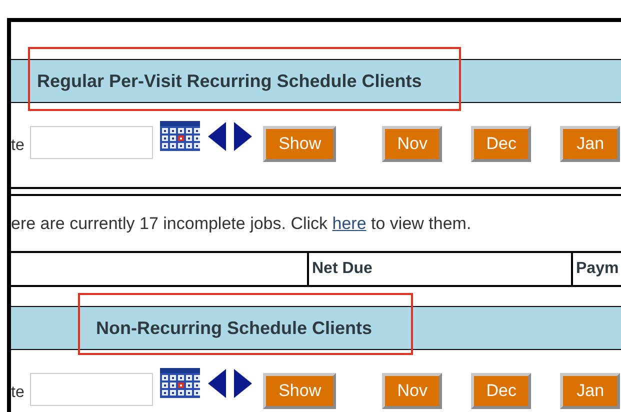 The width and height of the screenshot is (621, 412). Describe the element at coordinates (349, 223) in the screenshot. I see `here-link: here` at that location.